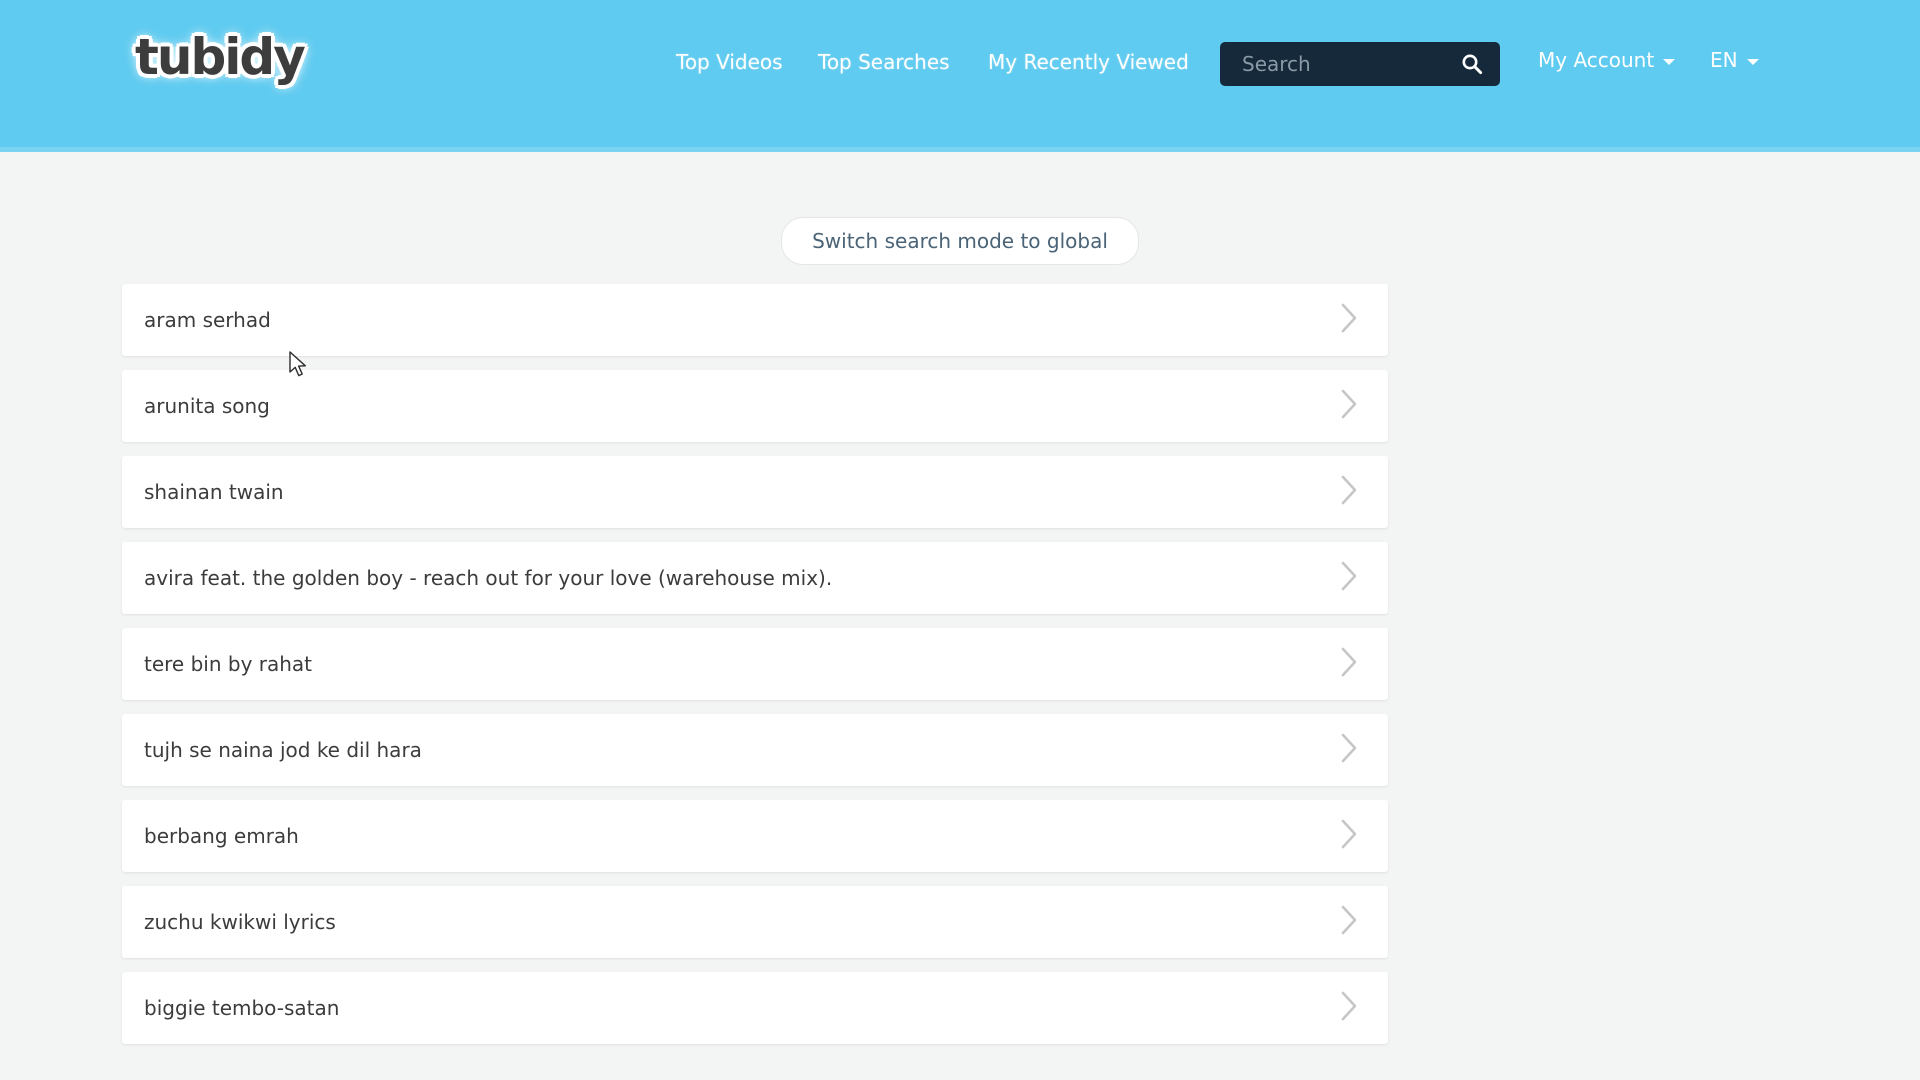 This screenshot has width=1920, height=1080. What do you see at coordinates (242, 1008) in the screenshot?
I see `list-item-label: biggie tembo-satan` at bounding box center [242, 1008].